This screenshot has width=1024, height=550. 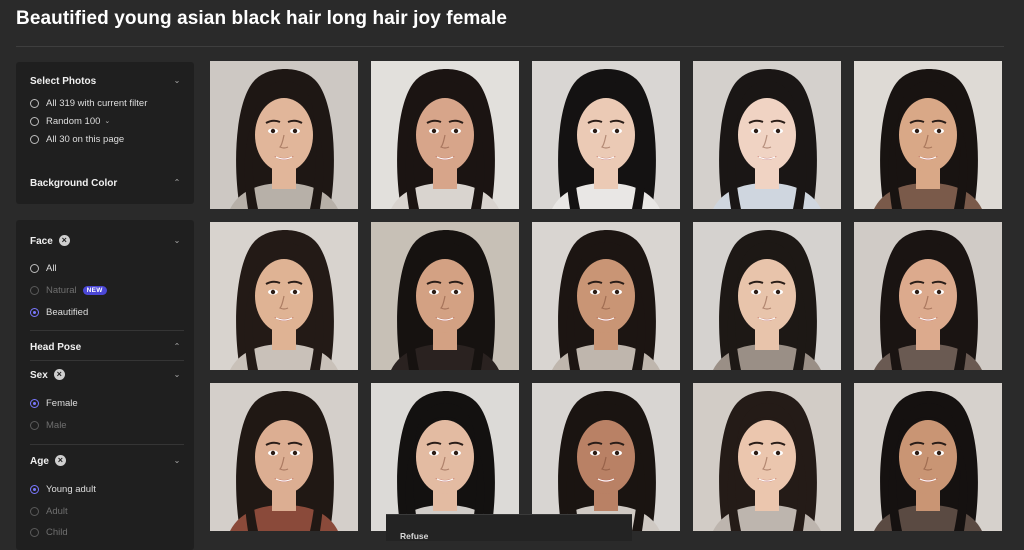 I want to click on sex-female-option: Female, so click(x=54, y=403).